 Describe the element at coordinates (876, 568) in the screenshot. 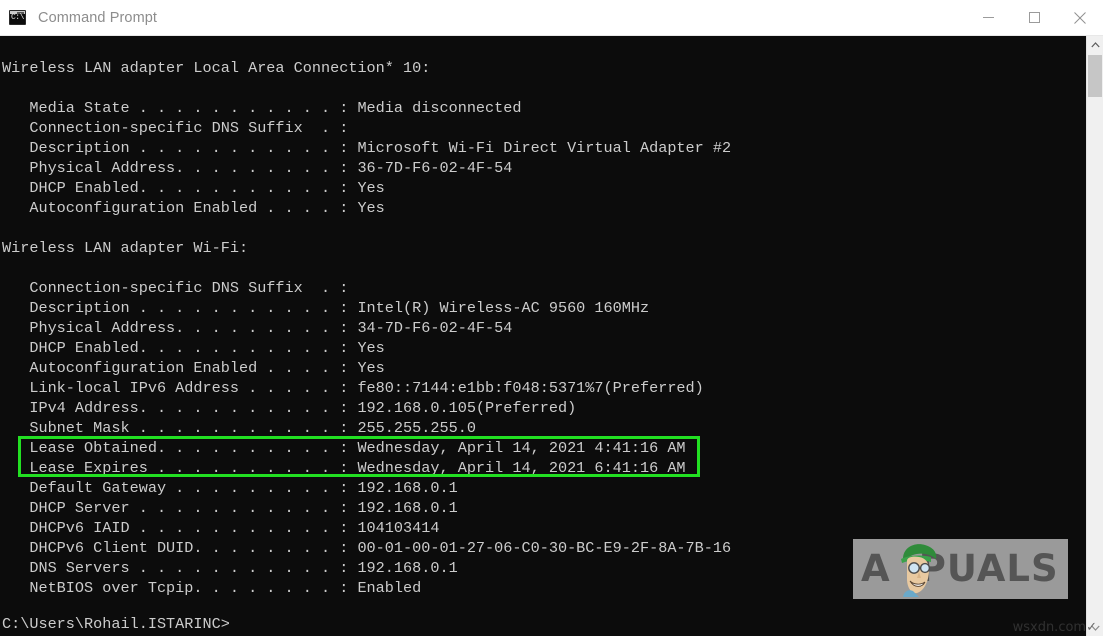

I see `appuals-wordmark-prefix: A` at that location.